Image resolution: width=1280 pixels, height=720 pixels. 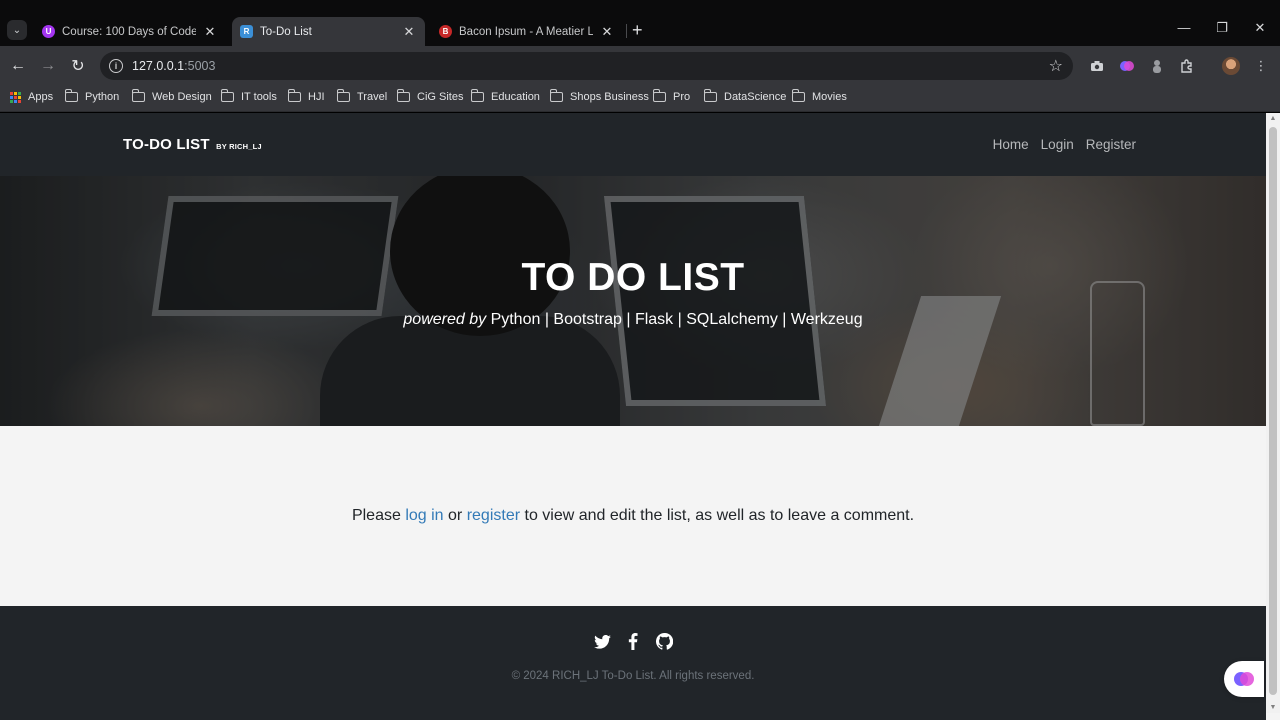 I want to click on bookmark-folder-web-design: Web Design, so click(x=171, y=96).